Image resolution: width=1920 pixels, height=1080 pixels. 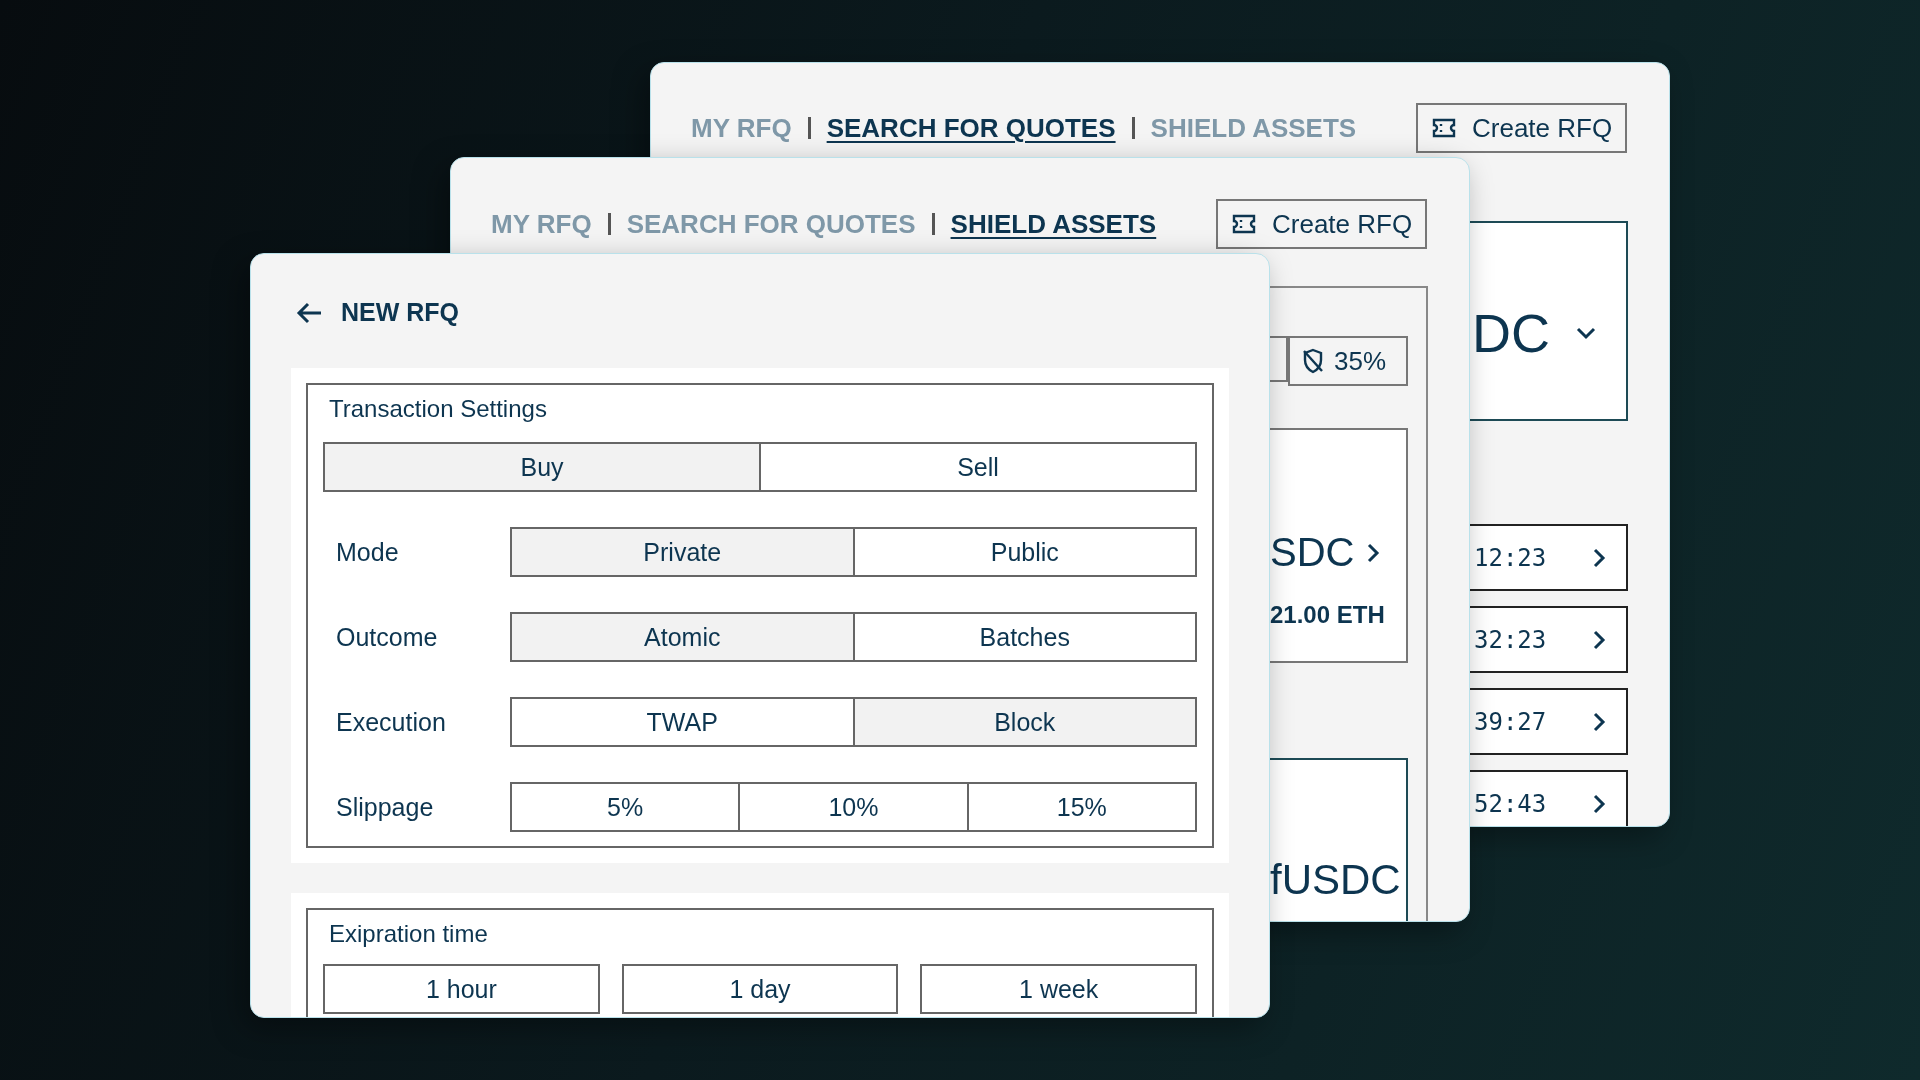 I want to click on segment-option: Public, so click(x=1024, y=552).